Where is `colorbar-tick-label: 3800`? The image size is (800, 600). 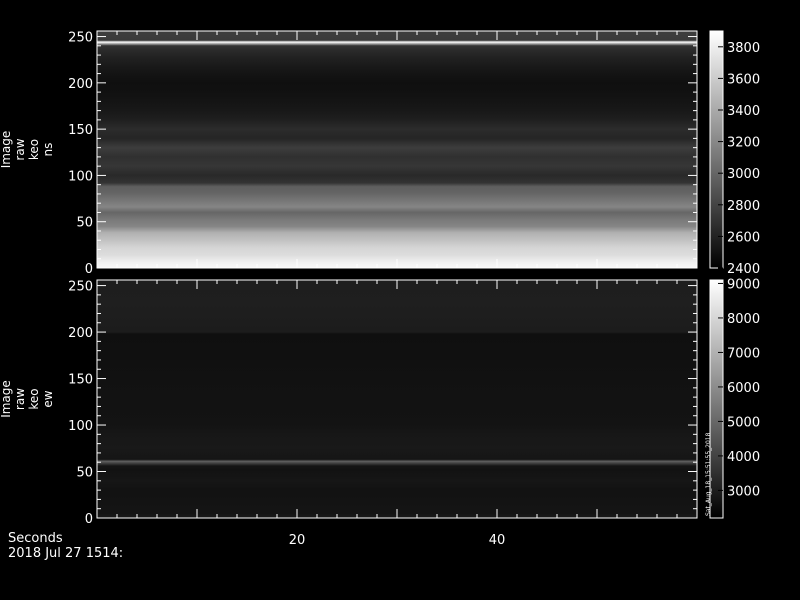 colorbar-tick-label: 3800 is located at coordinates (743, 48).